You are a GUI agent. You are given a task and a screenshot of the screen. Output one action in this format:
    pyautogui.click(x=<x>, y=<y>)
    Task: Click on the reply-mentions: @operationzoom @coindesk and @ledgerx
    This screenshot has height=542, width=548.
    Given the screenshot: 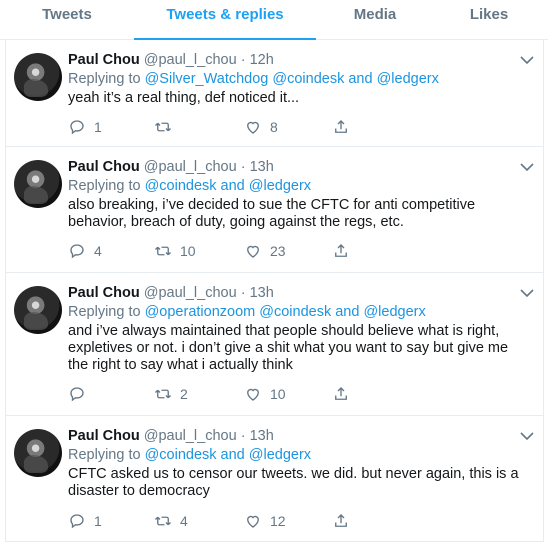 What is the action you would take?
    pyautogui.click(x=285, y=312)
    